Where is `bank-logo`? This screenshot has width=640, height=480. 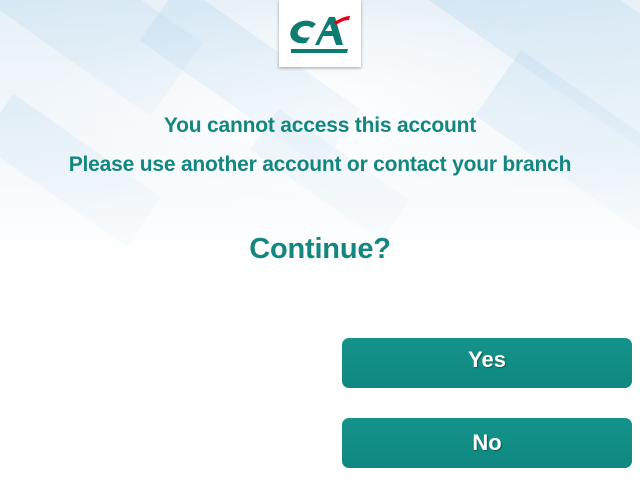 bank-logo is located at coordinates (320, 33).